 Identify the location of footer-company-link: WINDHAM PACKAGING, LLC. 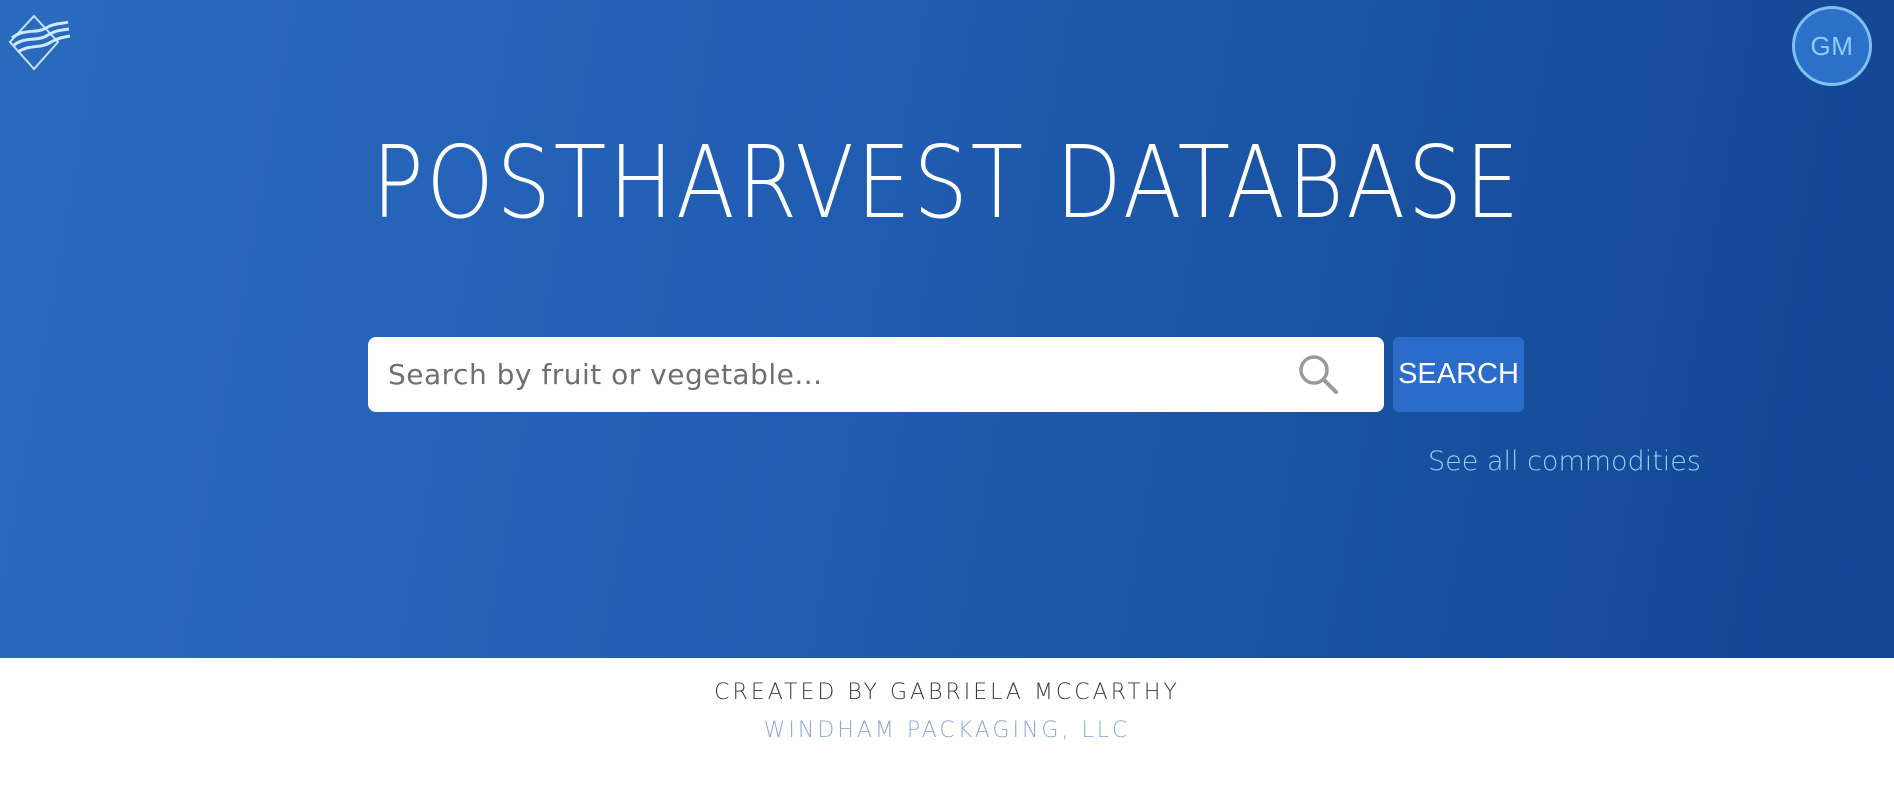
(947, 730).